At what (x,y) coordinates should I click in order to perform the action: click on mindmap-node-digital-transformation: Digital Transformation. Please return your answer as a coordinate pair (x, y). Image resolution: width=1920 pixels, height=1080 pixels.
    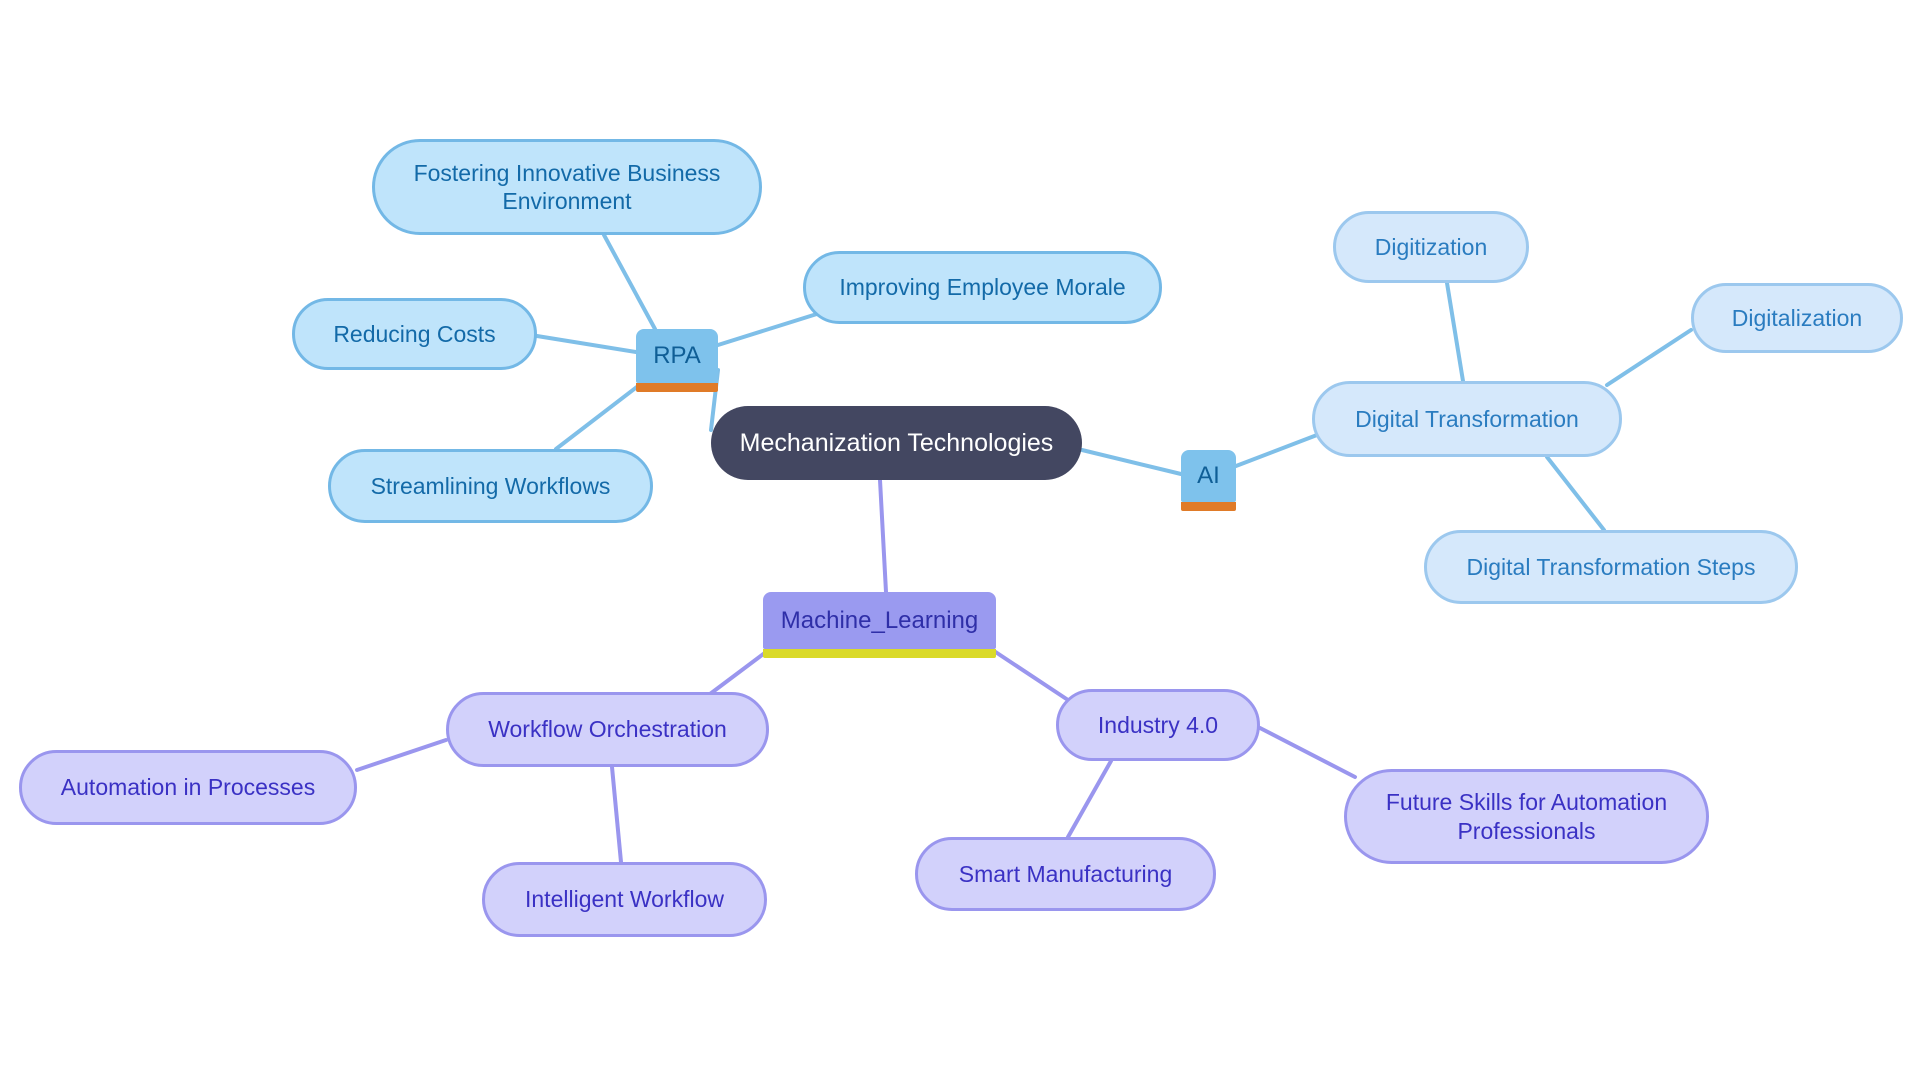
    Looking at the image, I should click on (1467, 419).